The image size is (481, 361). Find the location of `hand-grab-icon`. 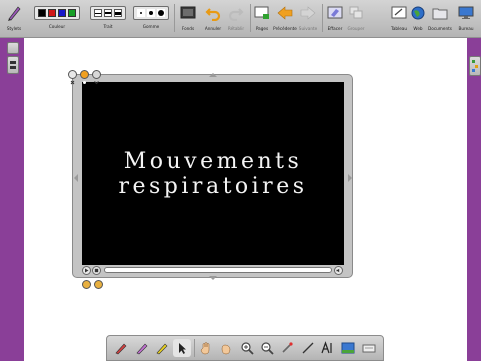

hand-grab-icon is located at coordinates (226, 349).